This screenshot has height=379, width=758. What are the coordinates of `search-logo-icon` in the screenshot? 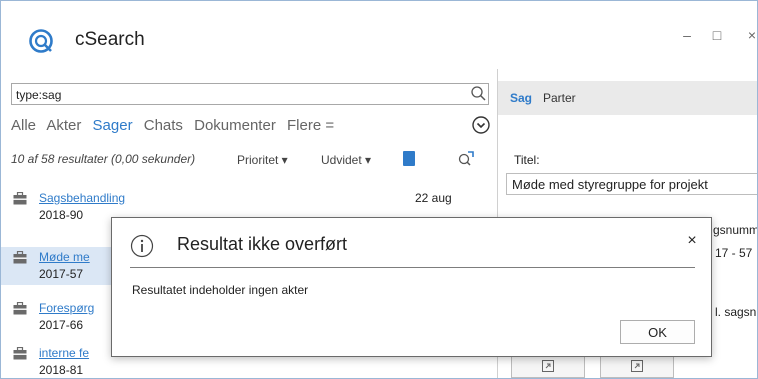 It's located at (41, 41).